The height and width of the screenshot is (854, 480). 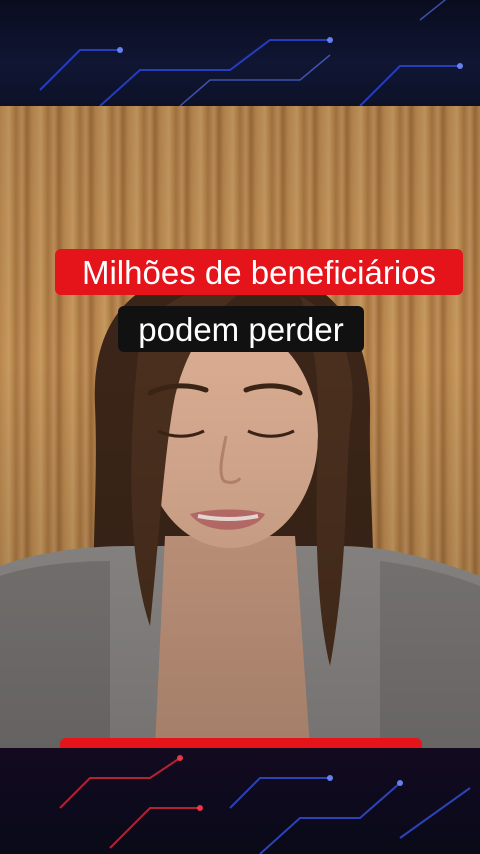 I want to click on caption-line-2: podem perder, so click(x=241, y=329).